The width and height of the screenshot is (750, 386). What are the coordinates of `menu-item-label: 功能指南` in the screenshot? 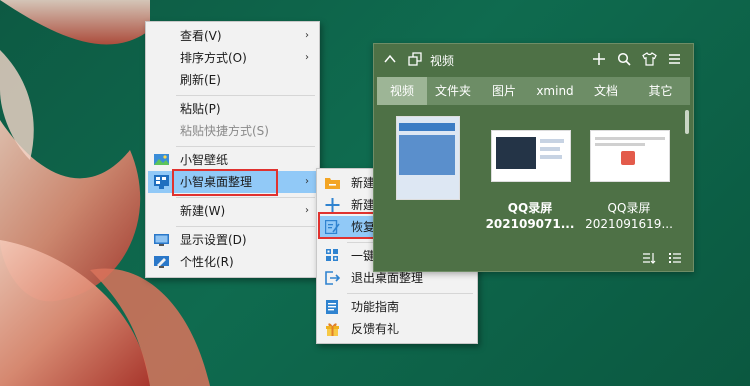 It's located at (375, 307).